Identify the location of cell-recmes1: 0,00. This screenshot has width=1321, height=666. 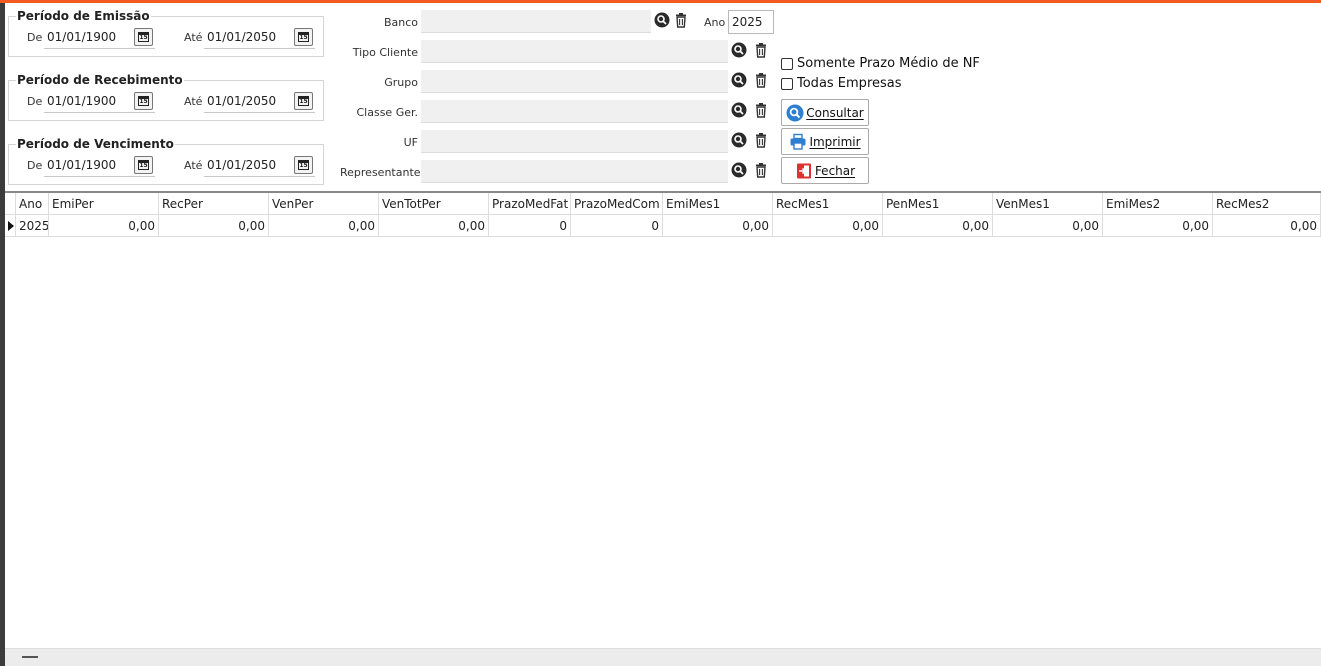
(828, 226).